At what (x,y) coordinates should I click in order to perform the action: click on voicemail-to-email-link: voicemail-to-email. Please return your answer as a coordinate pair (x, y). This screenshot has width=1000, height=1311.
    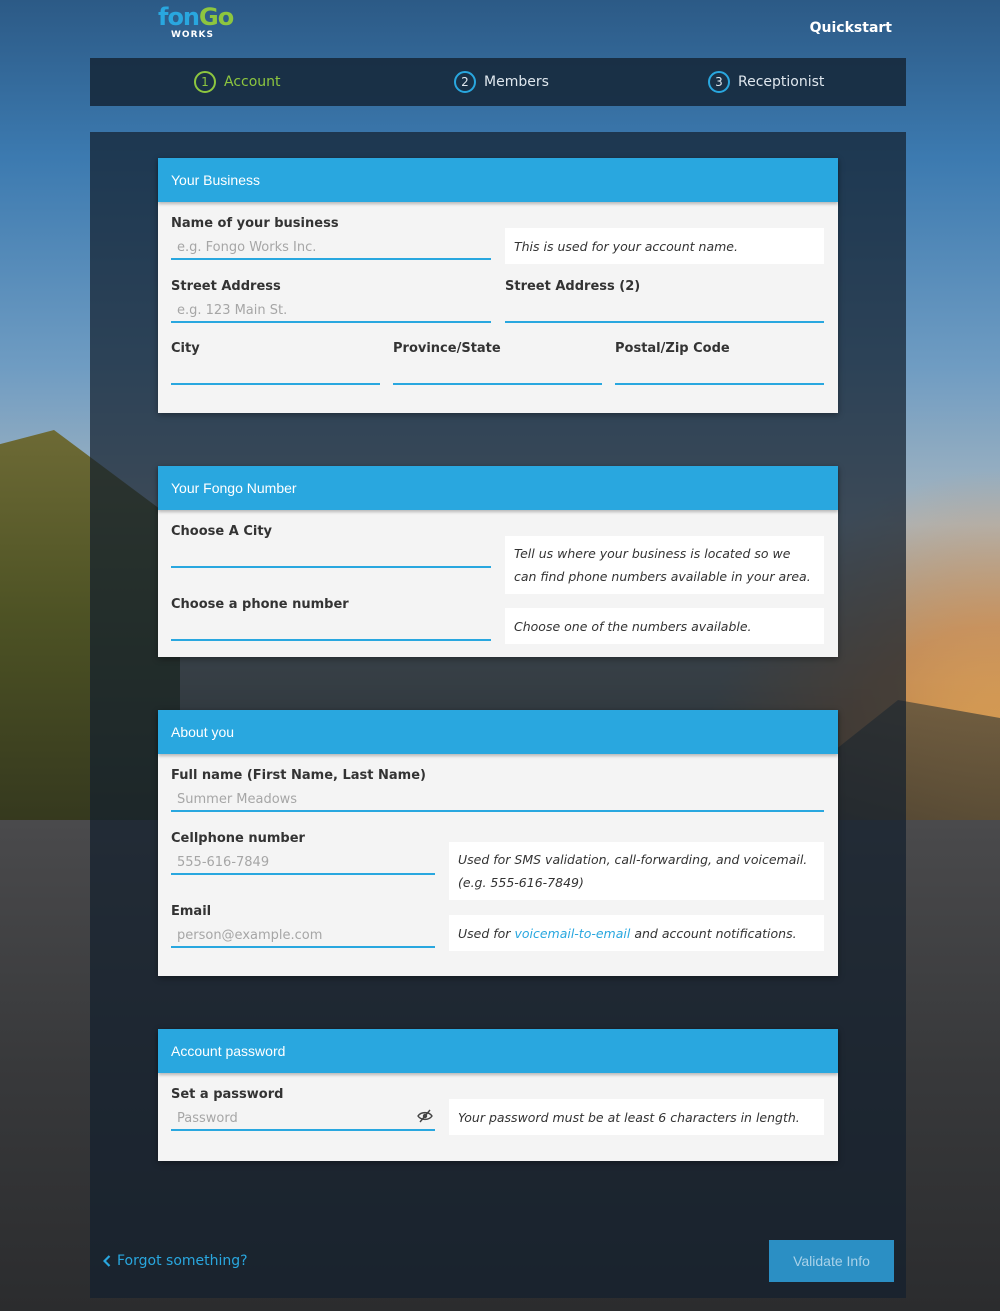
    Looking at the image, I should click on (572, 933).